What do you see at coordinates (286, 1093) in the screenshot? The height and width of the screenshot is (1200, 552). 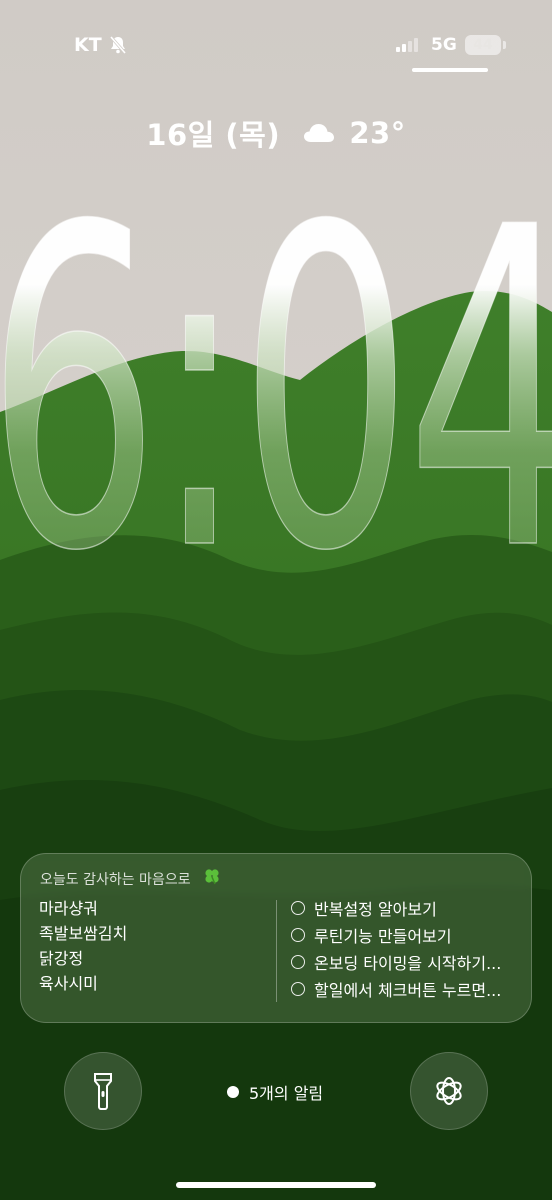 I see `notification-count: 5개의 알림` at bounding box center [286, 1093].